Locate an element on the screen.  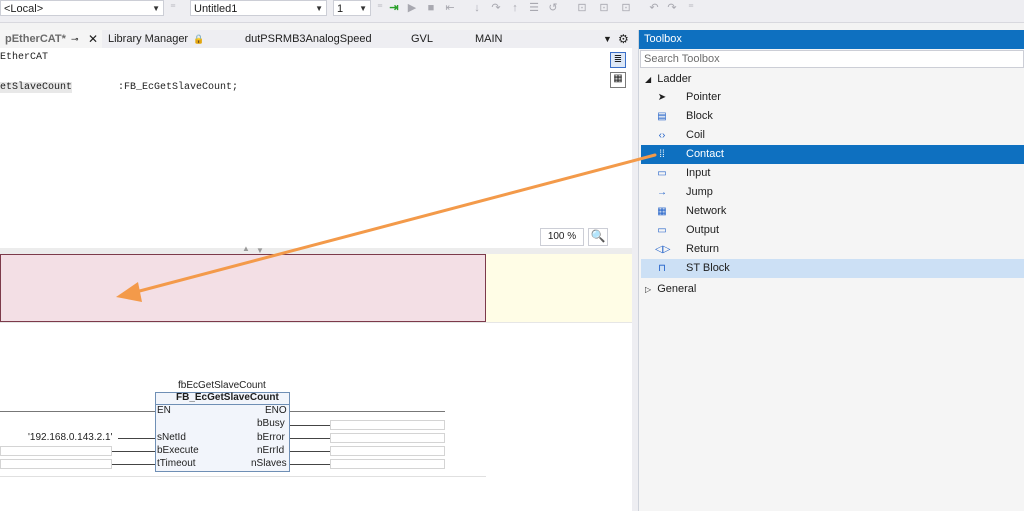
drag-arrow-head is located at coordinates (129, 292).